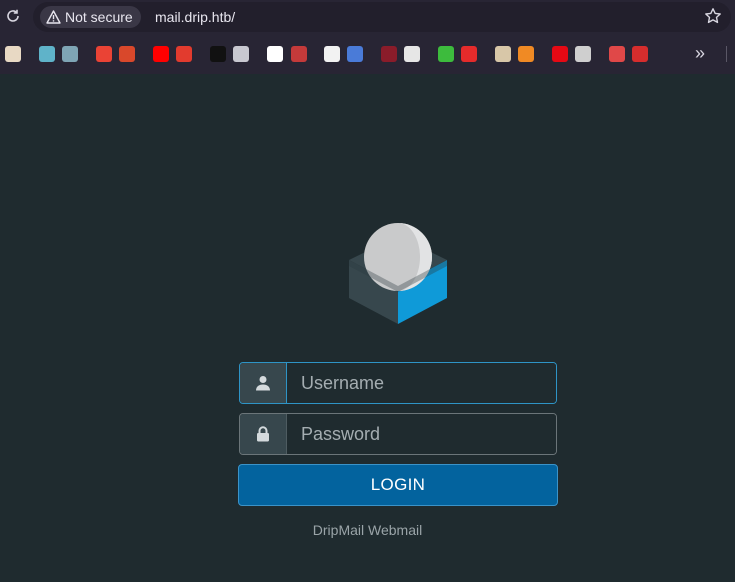 The height and width of the screenshot is (582, 735). Describe the element at coordinates (70, 54) in the screenshot. I see `ufo-icon` at that location.